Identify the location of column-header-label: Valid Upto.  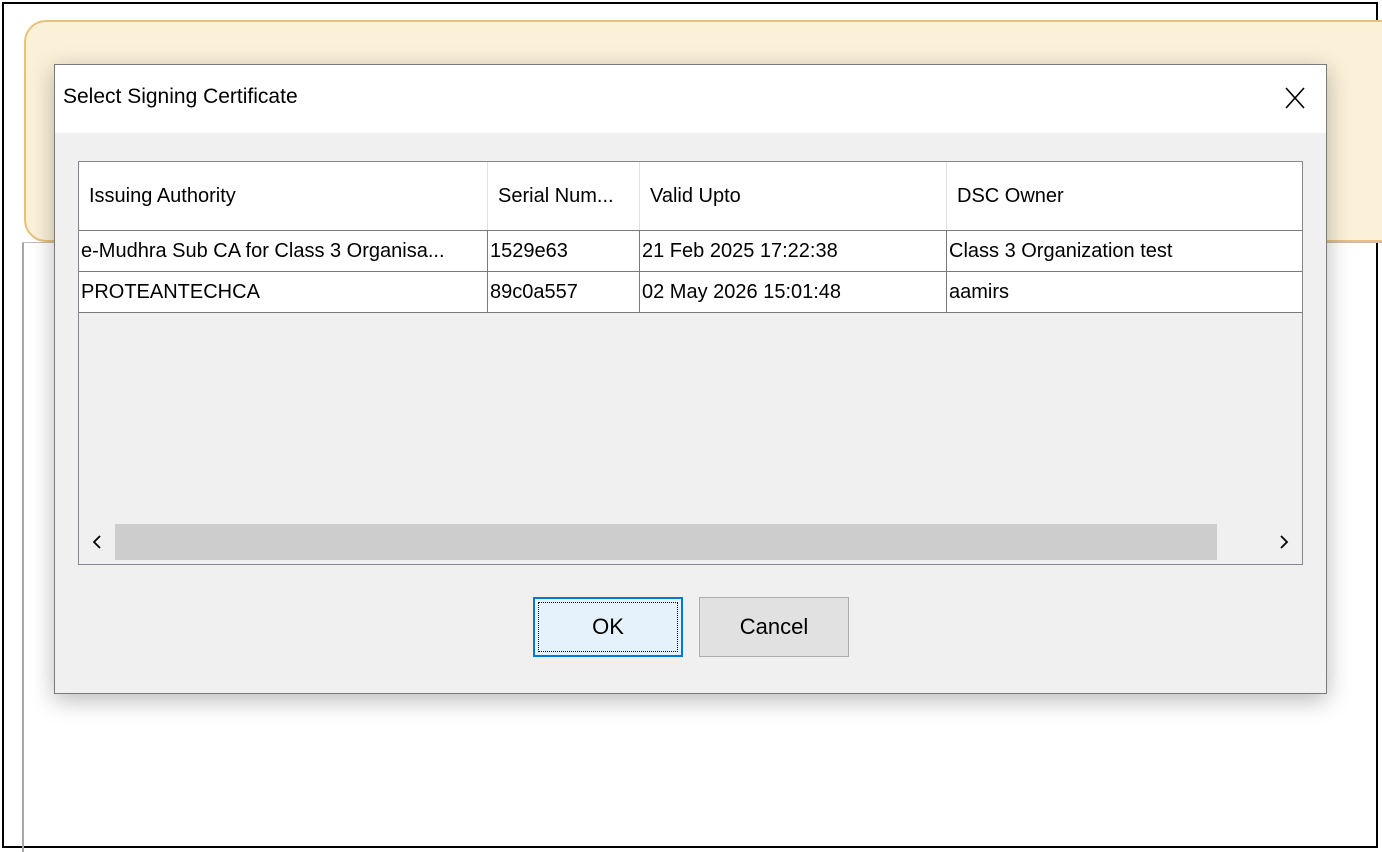
(695, 195).